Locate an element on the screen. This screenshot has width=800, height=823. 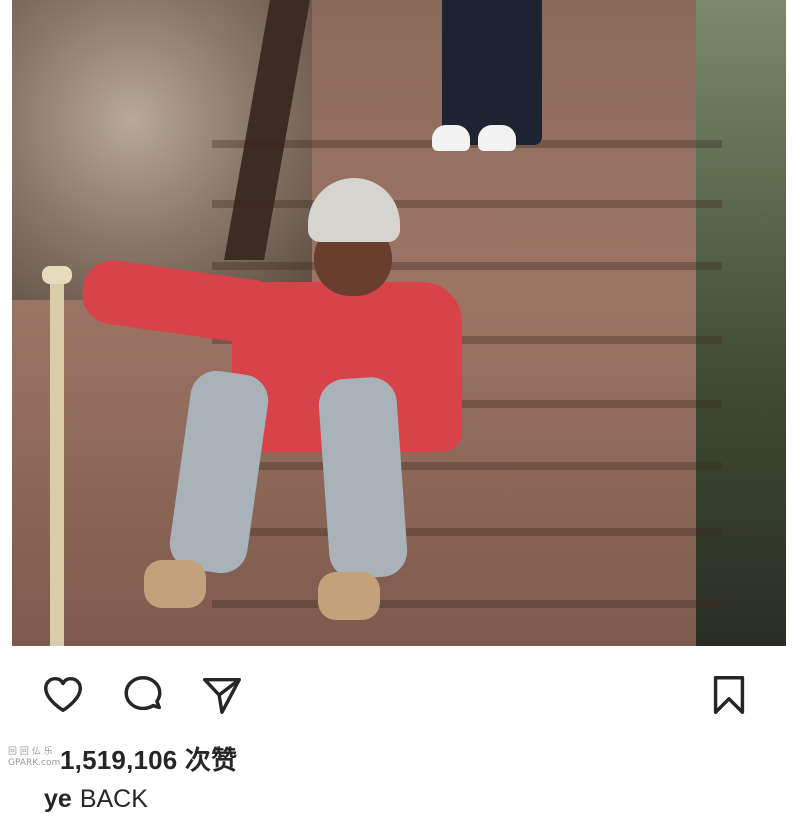
photo-walking-stick-top is located at coordinates (57, 275).